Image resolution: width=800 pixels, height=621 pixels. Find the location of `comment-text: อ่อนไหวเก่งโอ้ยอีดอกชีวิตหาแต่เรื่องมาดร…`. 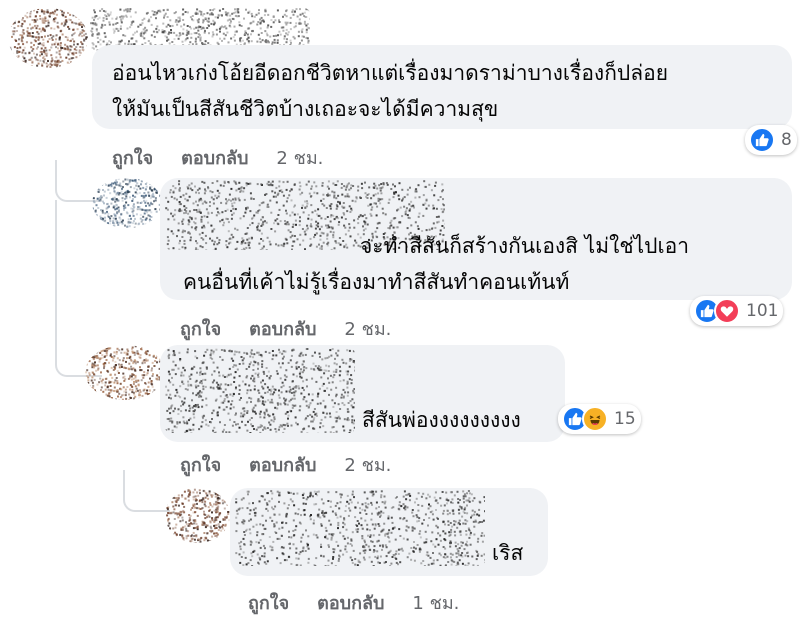

comment-text: อ่อนไหวเก่งโอ้ยอีดอกชีวิตหาแต่เรื่องมาดร… is located at coordinates (390, 91).